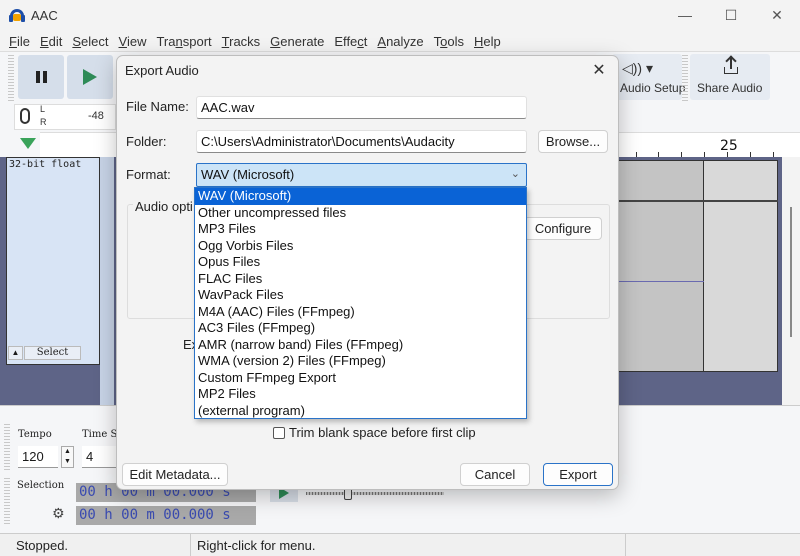  I want to click on format-option: M4A (AAC) Files (FFmpeg), so click(360, 312).